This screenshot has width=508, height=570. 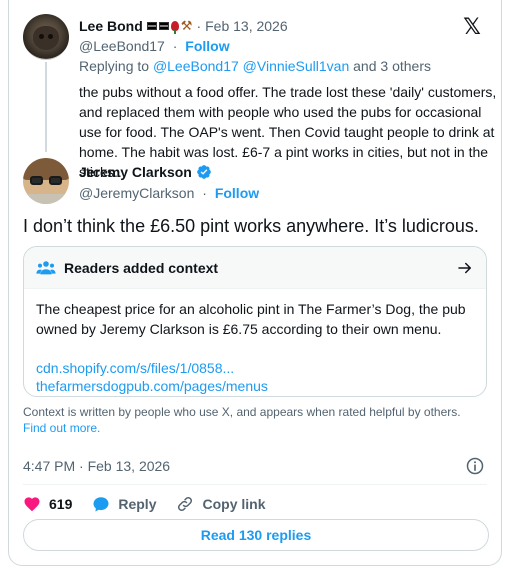 I want to click on post-date: Feb 13, 2026, so click(x=246, y=26).